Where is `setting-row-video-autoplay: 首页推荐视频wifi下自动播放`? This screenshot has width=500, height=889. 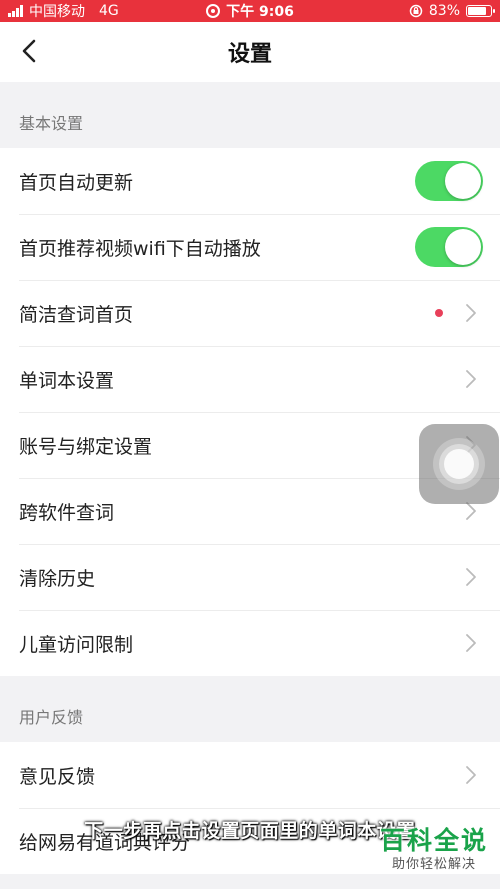 setting-row-video-autoplay: 首页推荐视频wifi下自动播放 is located at coordinates (250, 247).